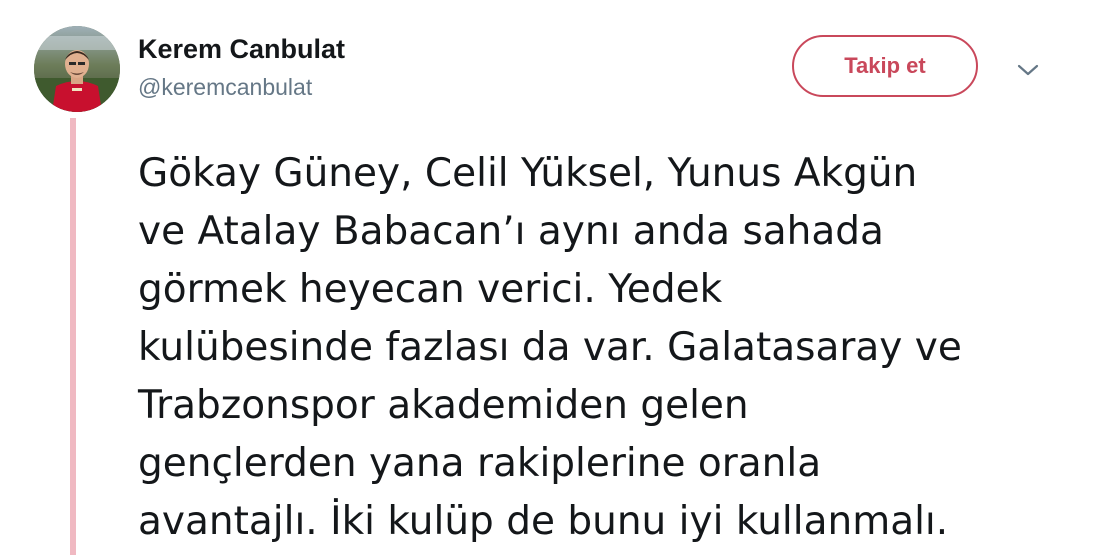 This screenshot has height=555, width=1097. What do you see at coordinates (241, 87) in the screenshot?
I see `user-handle: @keremcanbulat` at bounding box center [241, 87].